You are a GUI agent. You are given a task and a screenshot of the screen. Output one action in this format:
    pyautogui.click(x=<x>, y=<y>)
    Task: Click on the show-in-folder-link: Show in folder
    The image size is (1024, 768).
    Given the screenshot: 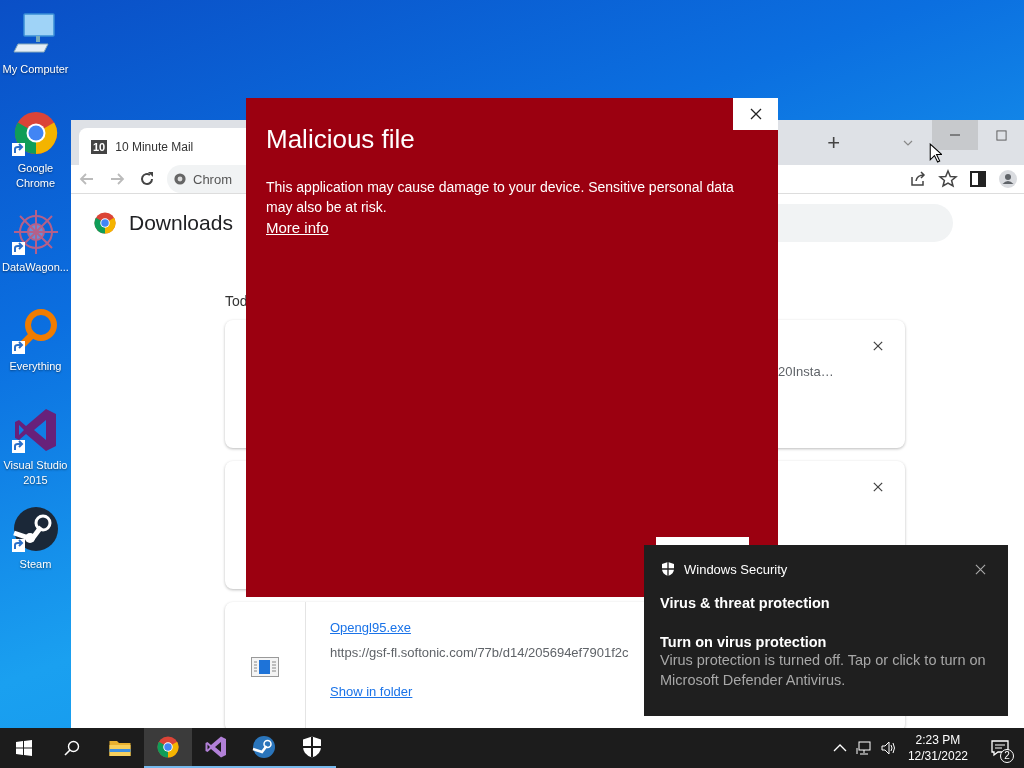 What is the action you would take?
    pyautogui.click(x=479, y=691)
    